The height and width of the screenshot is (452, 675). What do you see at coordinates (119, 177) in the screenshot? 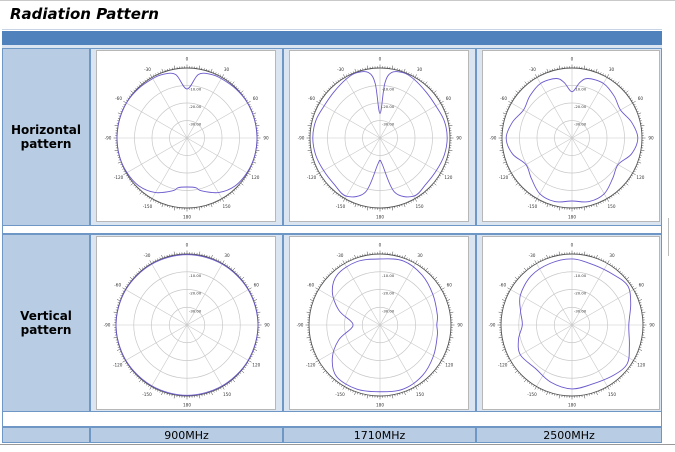
I see `angle-label: -120` at bounding box center [119, 177].